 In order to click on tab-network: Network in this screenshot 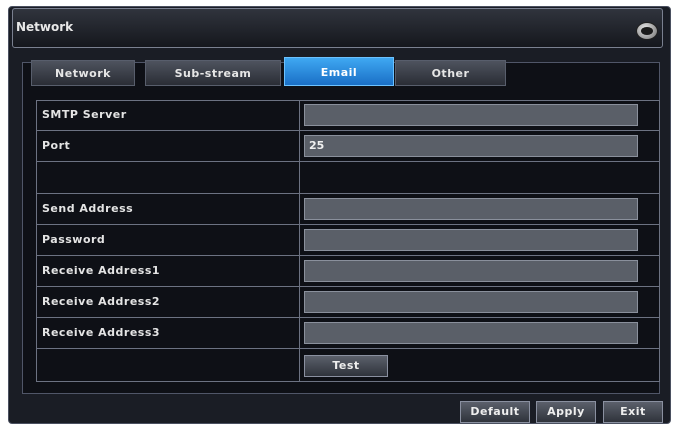, I will do `click(83, 73)`.